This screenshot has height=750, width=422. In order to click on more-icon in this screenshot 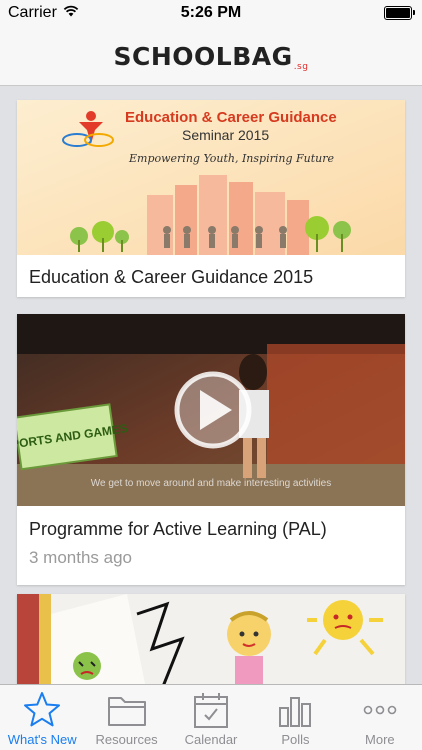, I will do `click(380, 710)`.